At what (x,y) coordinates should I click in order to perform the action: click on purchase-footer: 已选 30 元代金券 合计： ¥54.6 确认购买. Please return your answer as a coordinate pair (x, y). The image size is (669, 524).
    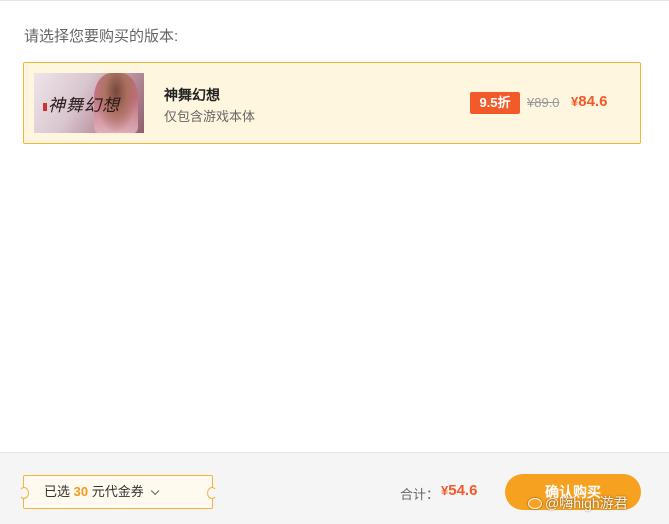
    Looking at the image, I should click on (334, 488).